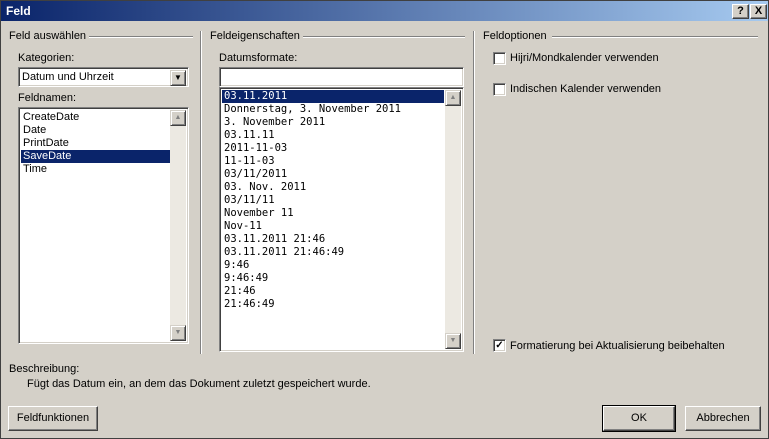 Image resolution: width=769 pixels, height=439 pixels. What do you see at coordinates (333, 135) in the screenshot?
I see `list-item: 03.11.11` at bounding box center [333, 135].